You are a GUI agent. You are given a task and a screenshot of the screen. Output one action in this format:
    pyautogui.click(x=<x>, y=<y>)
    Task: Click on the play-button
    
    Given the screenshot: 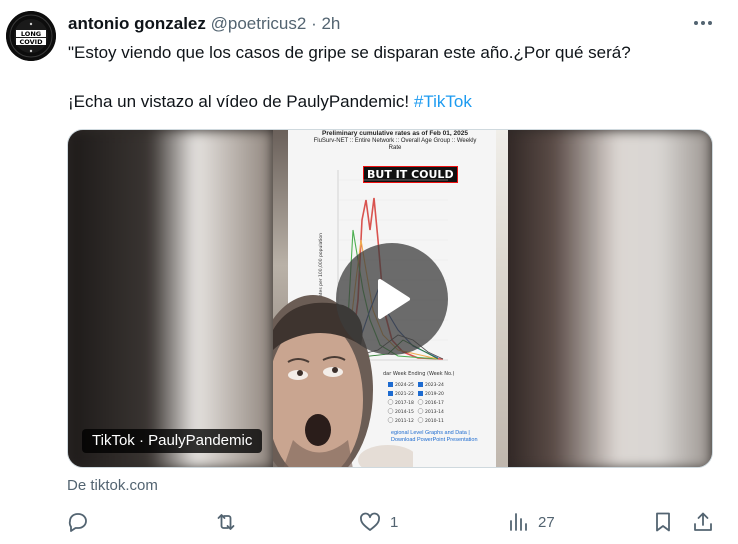 What is the action you would take?
    pyautogui.click(x=392, y=299)
    